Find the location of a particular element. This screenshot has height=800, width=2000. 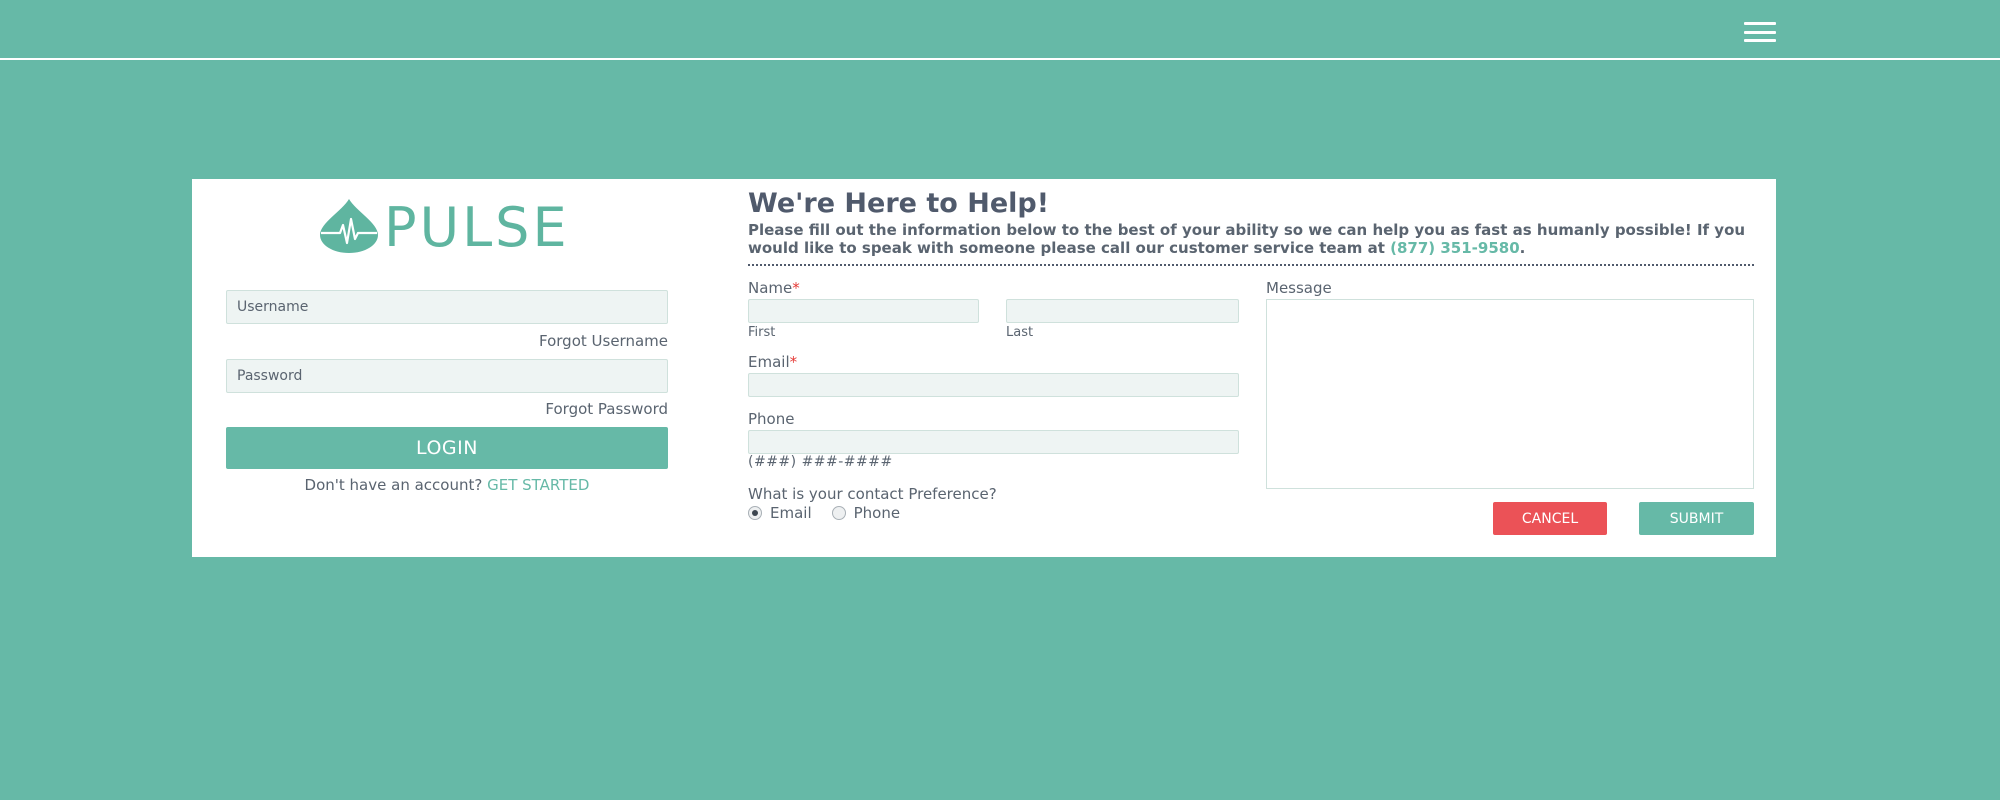

phone-label: Phone is located at coordinates (771, 419).